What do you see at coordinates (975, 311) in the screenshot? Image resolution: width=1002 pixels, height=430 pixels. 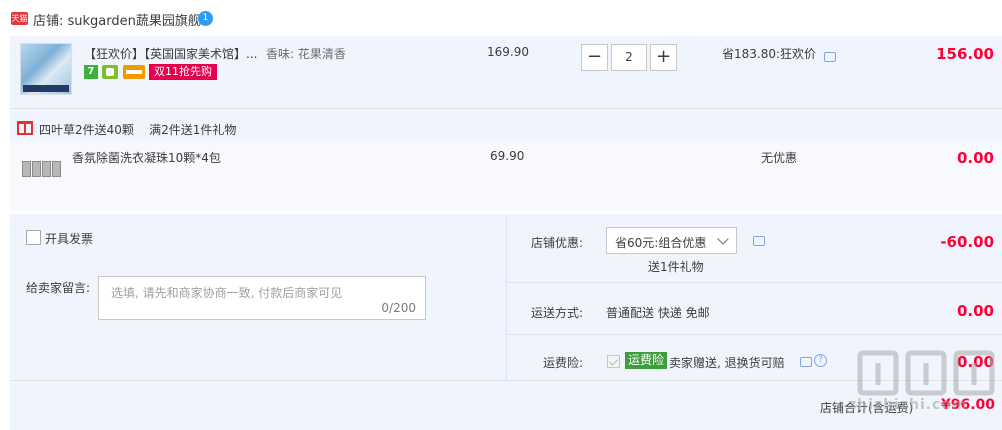 I see `shipping-amount: 0.00` at bounding box center [975, 311].